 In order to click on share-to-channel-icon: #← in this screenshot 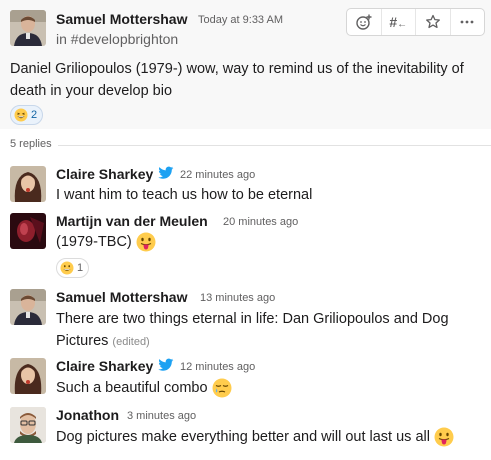, I will do `click(398, 22)`.